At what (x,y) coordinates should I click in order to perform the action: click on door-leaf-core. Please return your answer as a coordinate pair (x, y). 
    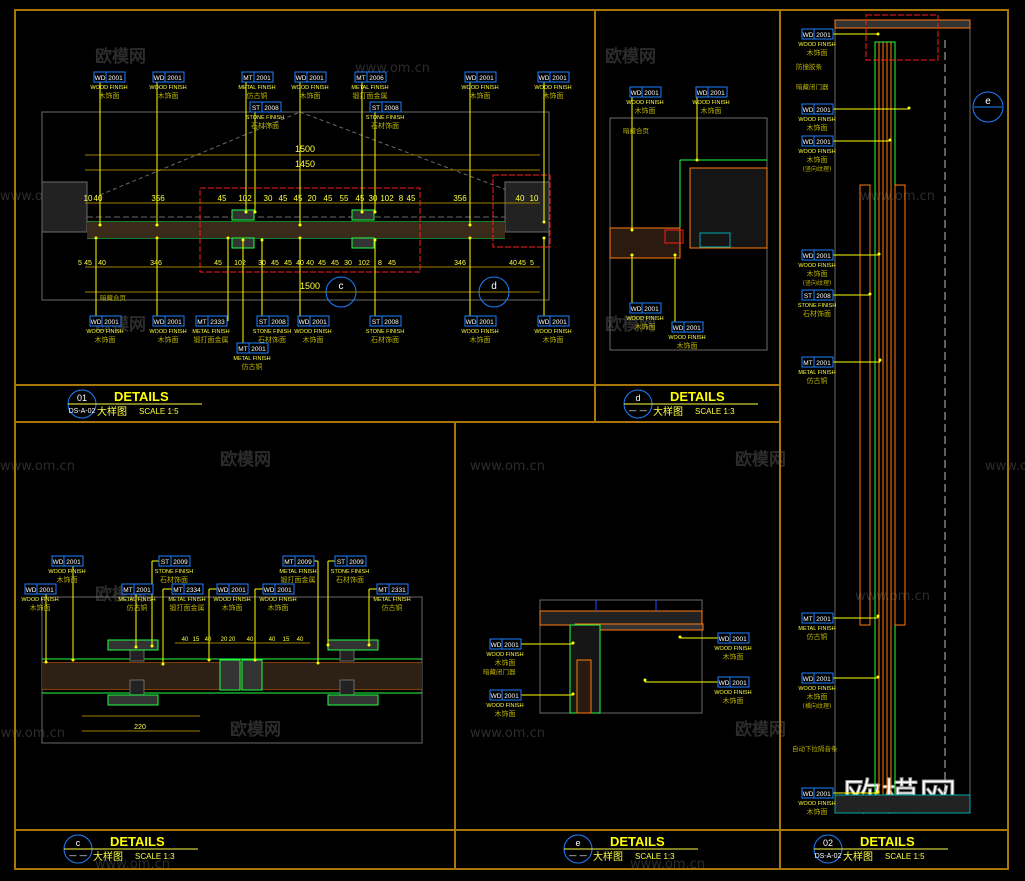
    Looking at the image, I should click on (296, 230).